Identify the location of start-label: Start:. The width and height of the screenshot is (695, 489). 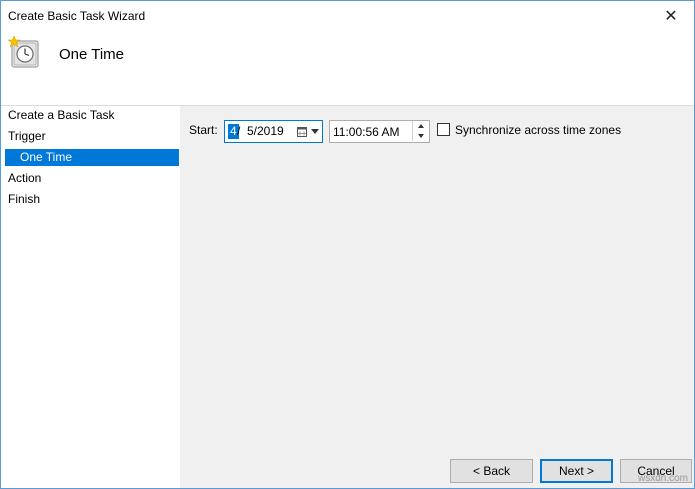
(203, 130).